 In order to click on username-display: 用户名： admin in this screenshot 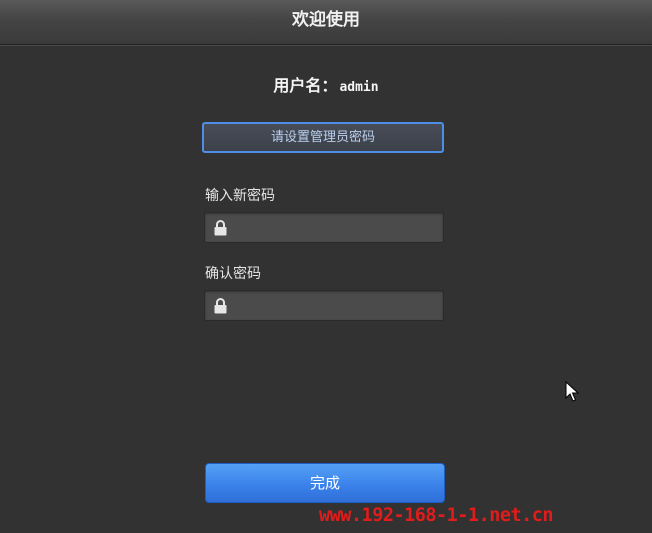, I will do `click(326, 84)`.